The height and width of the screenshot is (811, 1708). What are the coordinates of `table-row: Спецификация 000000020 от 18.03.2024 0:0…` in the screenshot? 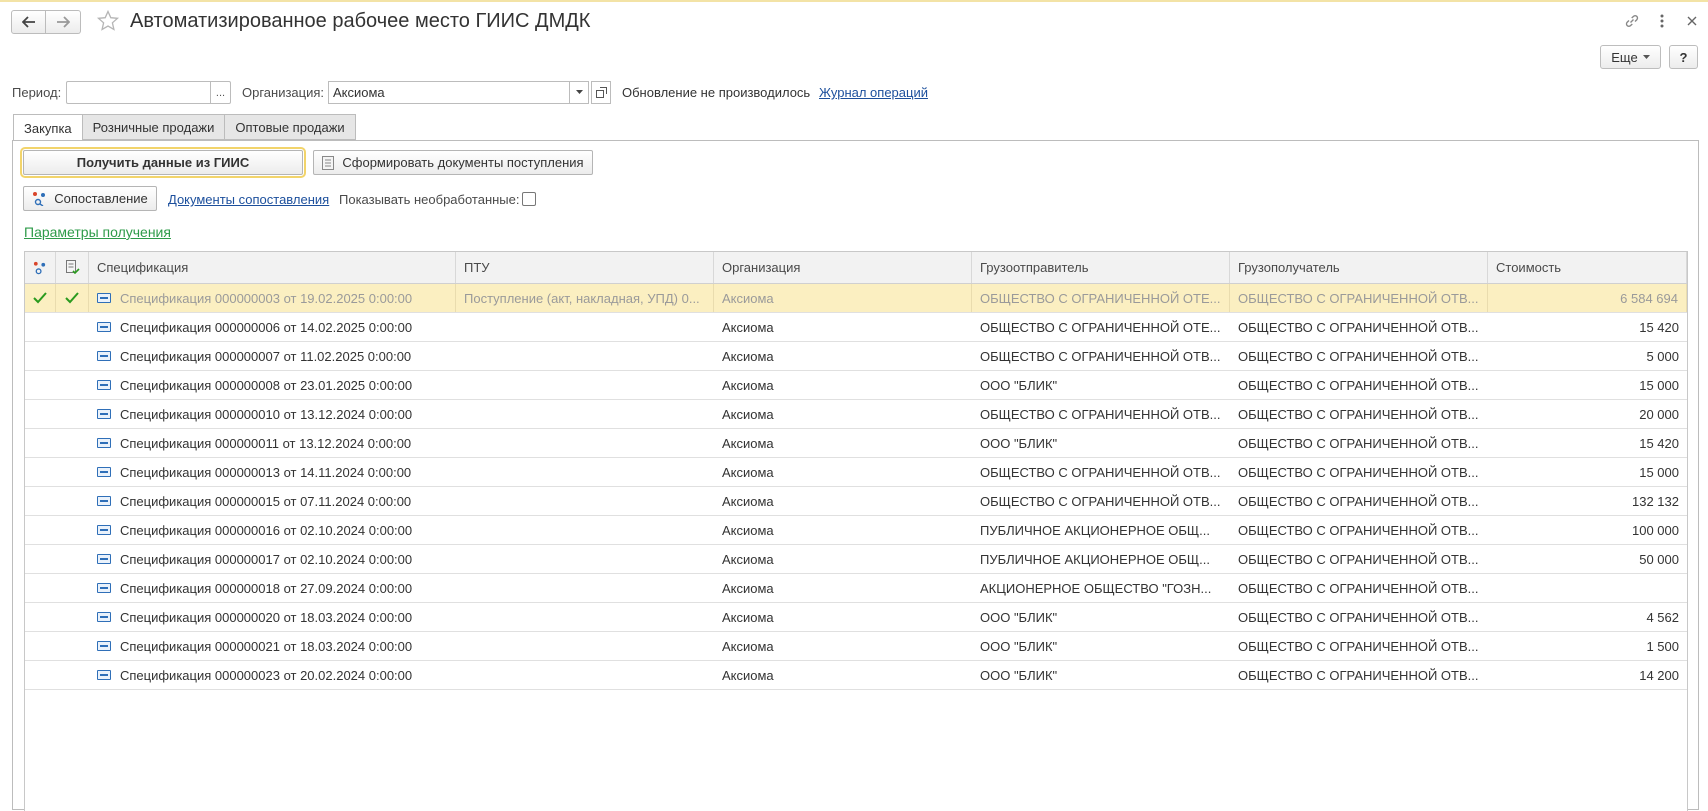 It's located at (856, 617).